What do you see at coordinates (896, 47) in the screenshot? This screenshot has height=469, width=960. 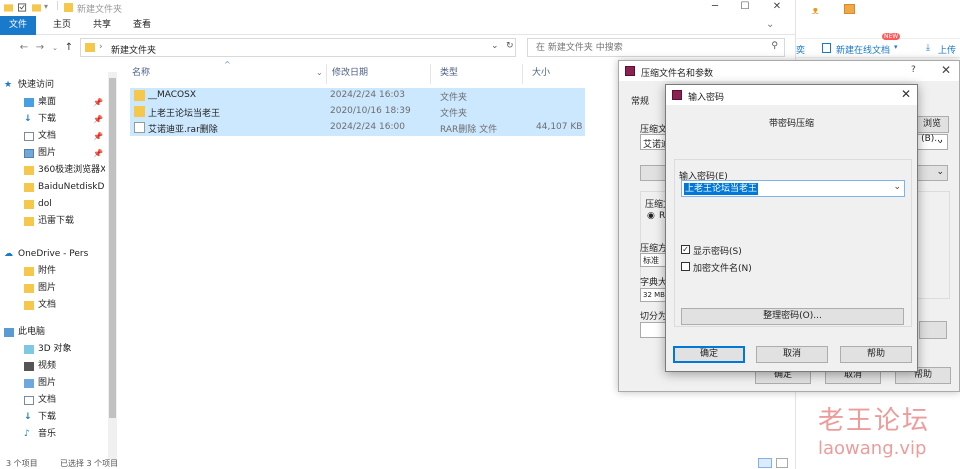 I see `chevron-down-icon: ▾` at bounding box center [896, 47].